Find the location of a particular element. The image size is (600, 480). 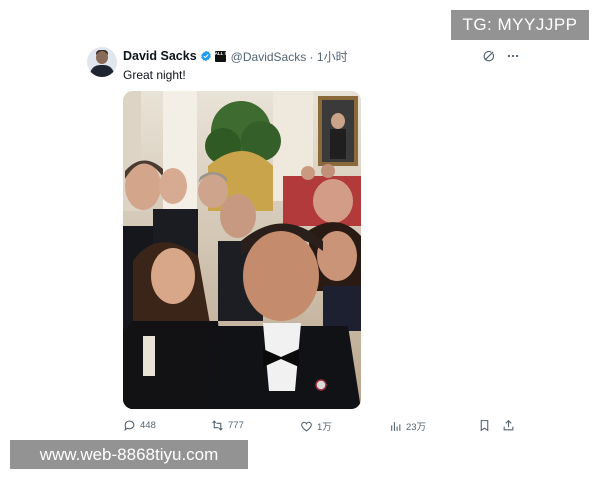

retweet-icon is located at coordinates (217, 425).